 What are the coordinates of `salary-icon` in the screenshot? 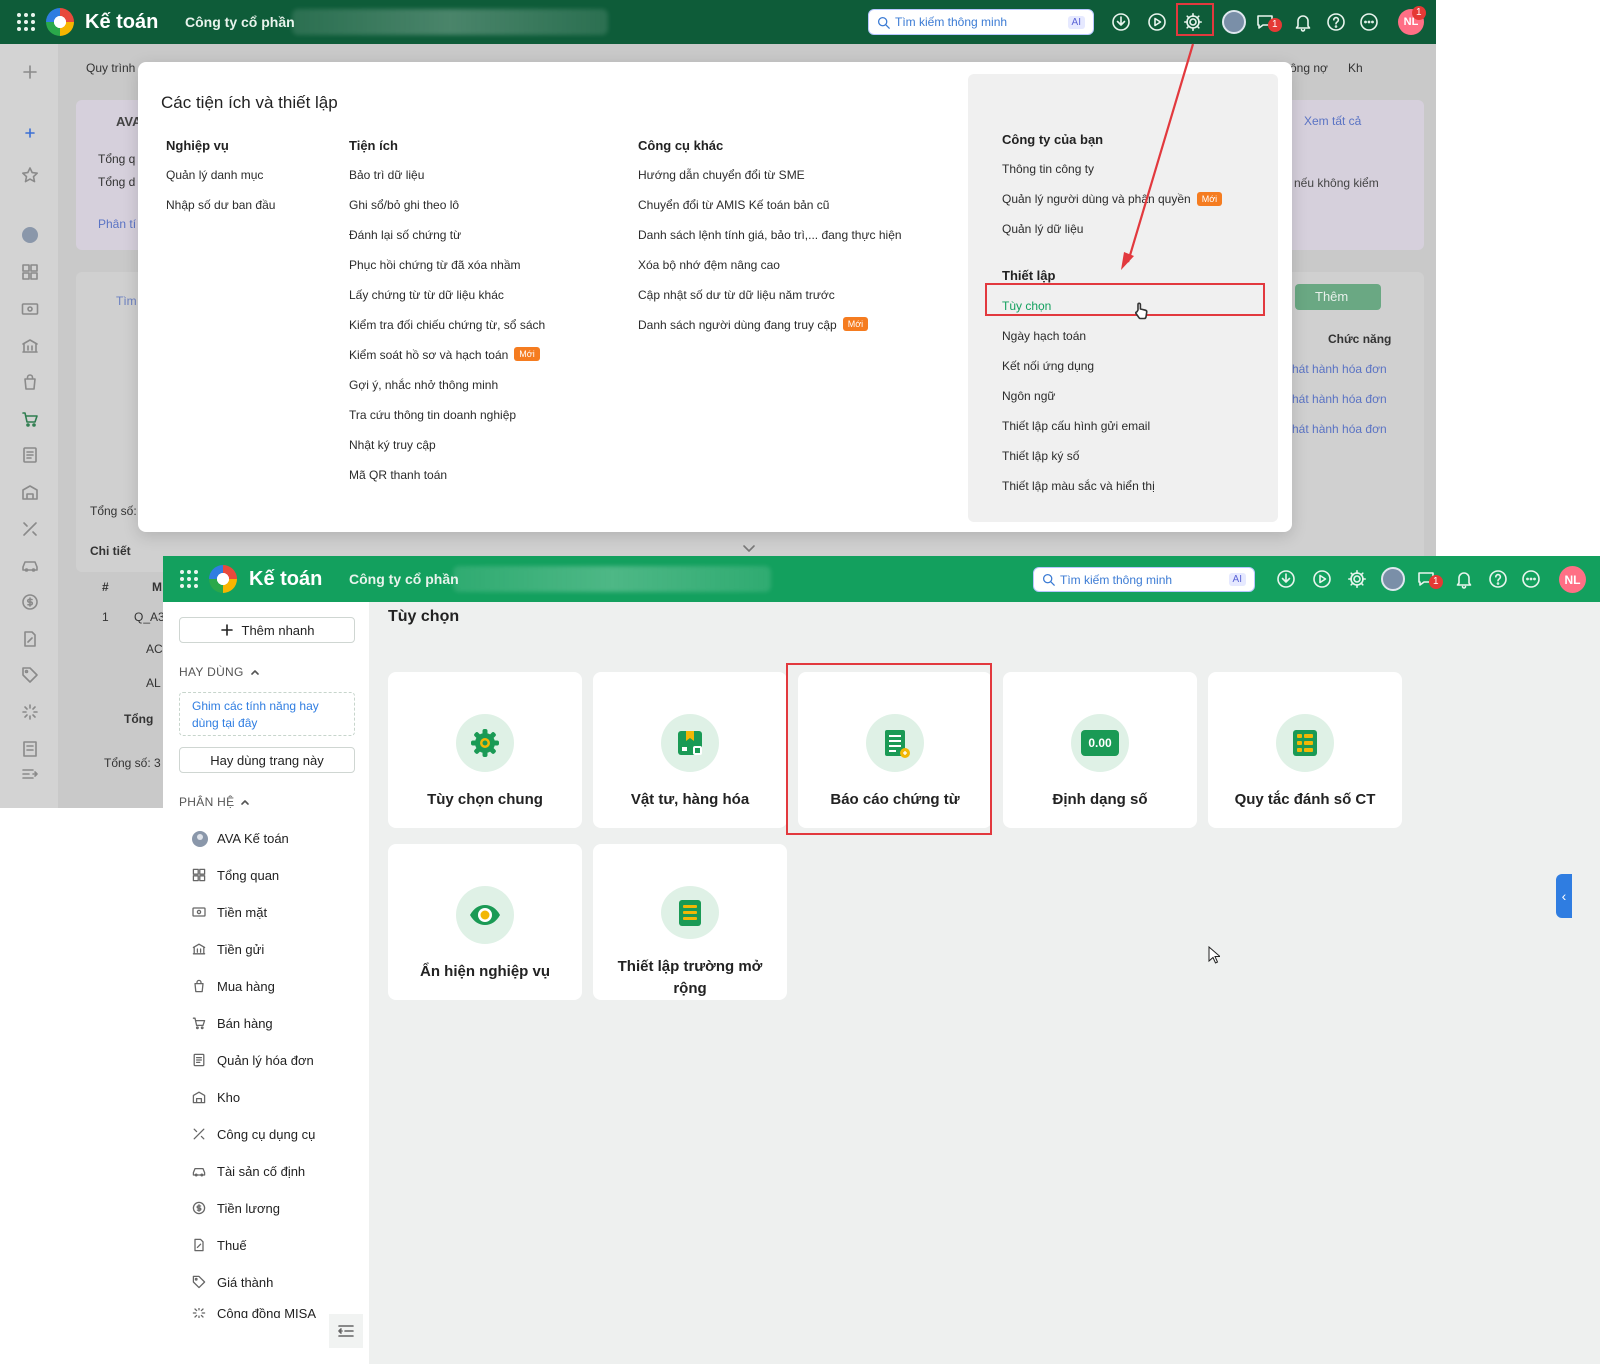 It's located at (30, 602).